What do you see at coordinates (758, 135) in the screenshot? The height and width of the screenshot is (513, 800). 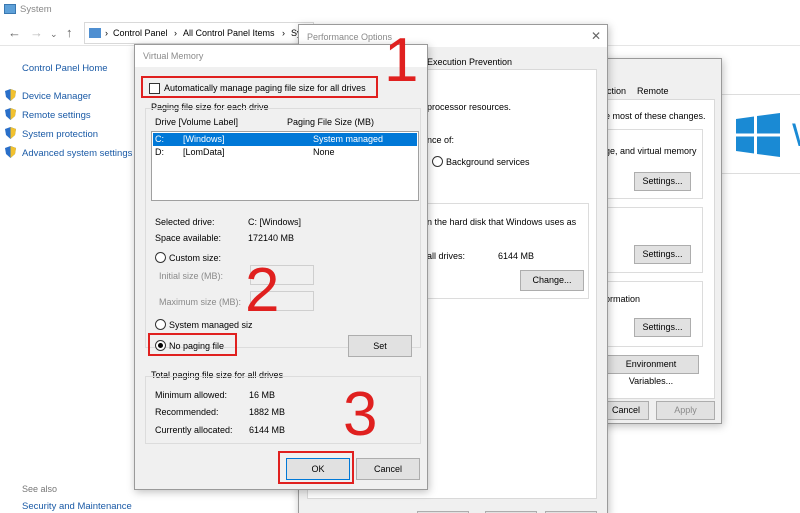 I see `windows-logo-icon` at bounding box center [758, 135].